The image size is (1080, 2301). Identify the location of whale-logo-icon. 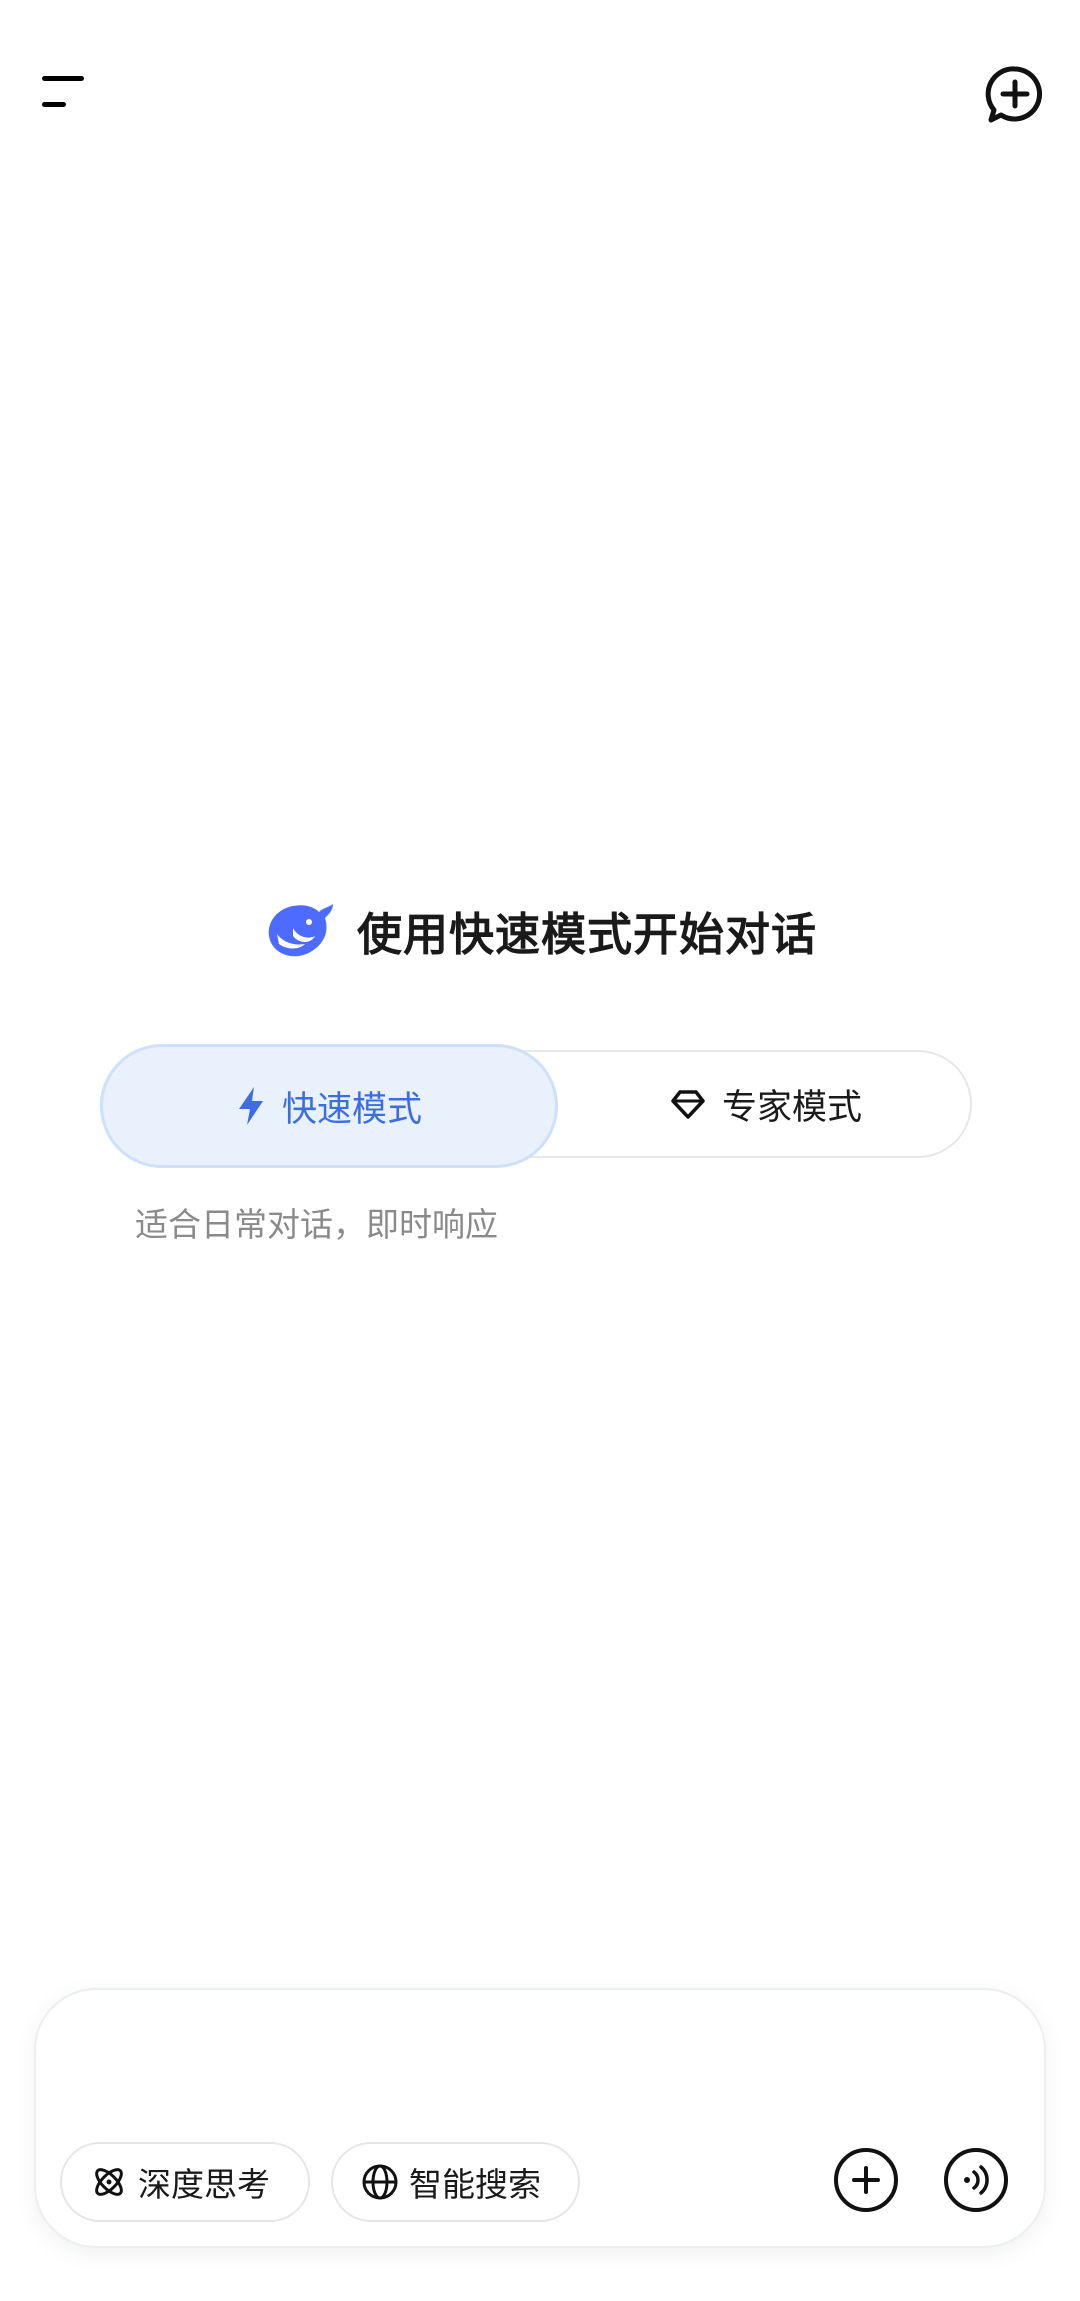
(300, 930).